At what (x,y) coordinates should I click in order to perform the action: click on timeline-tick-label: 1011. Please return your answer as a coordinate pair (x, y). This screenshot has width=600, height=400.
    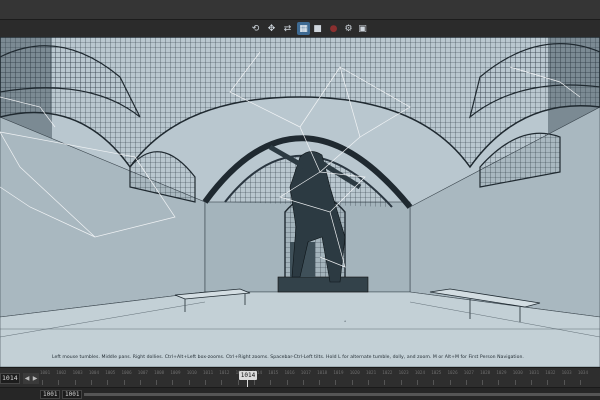
    Looking at the image, I should click on (208, 372).